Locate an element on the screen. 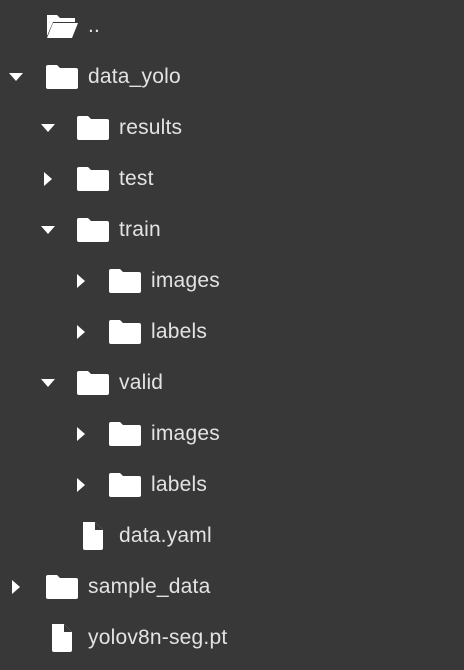  tree-item-valid-labels: labels is located at coordinates (232, 484).